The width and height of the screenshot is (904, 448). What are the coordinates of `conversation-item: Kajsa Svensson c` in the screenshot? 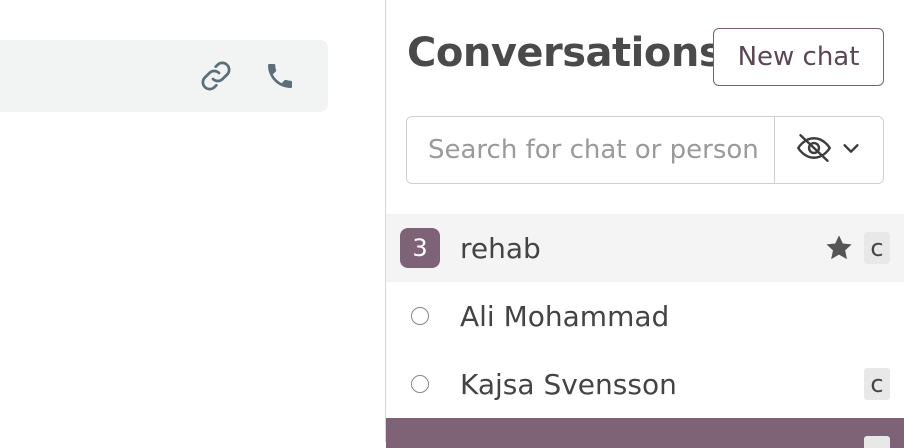 It's located at (645, 384).